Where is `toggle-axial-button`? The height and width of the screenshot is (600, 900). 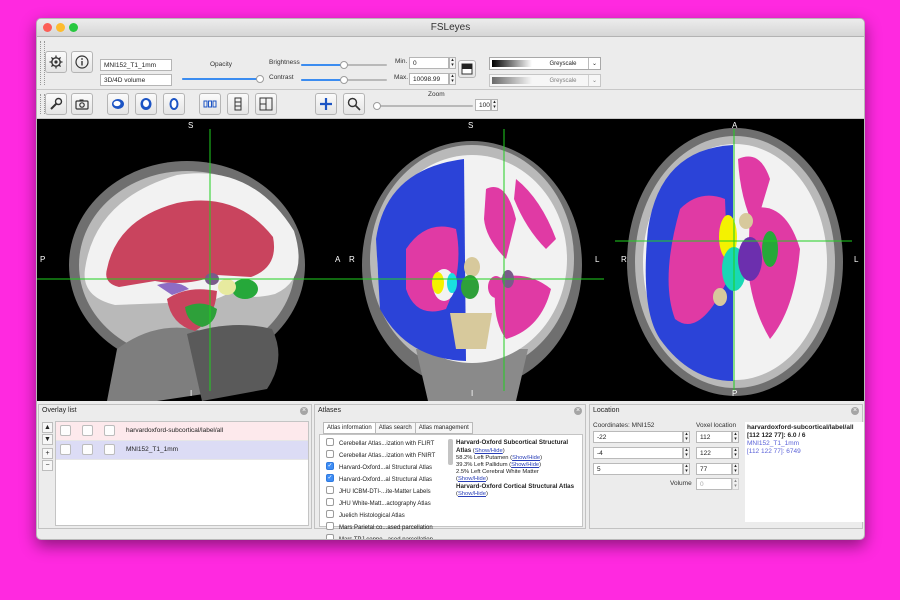 toggle-axial-button is located at coordinates (174, 104).